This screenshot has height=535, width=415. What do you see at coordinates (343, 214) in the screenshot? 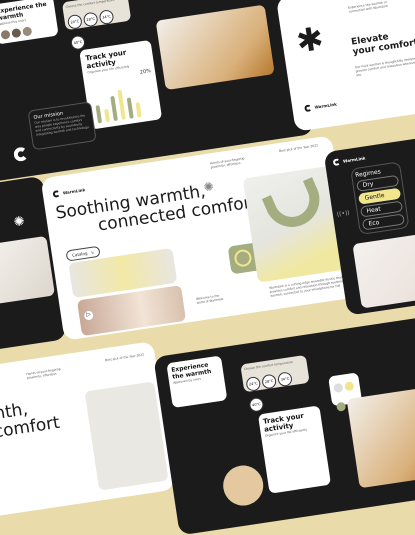
I see `wifi-icon: ((•))` at bounding box center [343, 214].